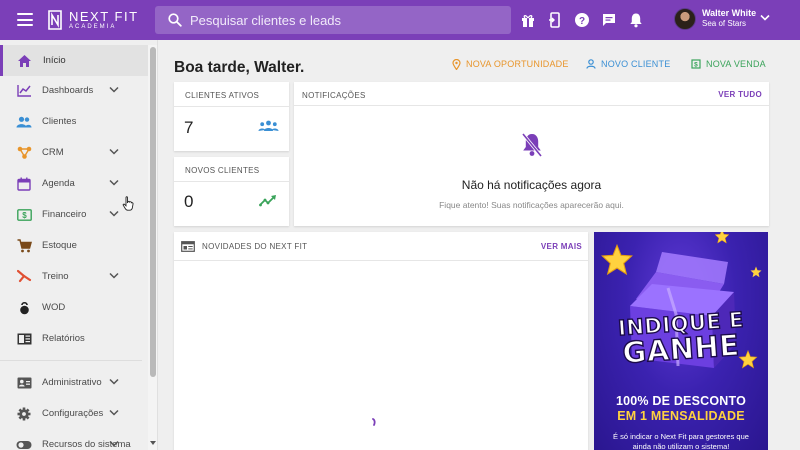  Describe the element at coordinates (59, 121) in the screenshot. I see `sidebar-item-label: Clientes` at that location.